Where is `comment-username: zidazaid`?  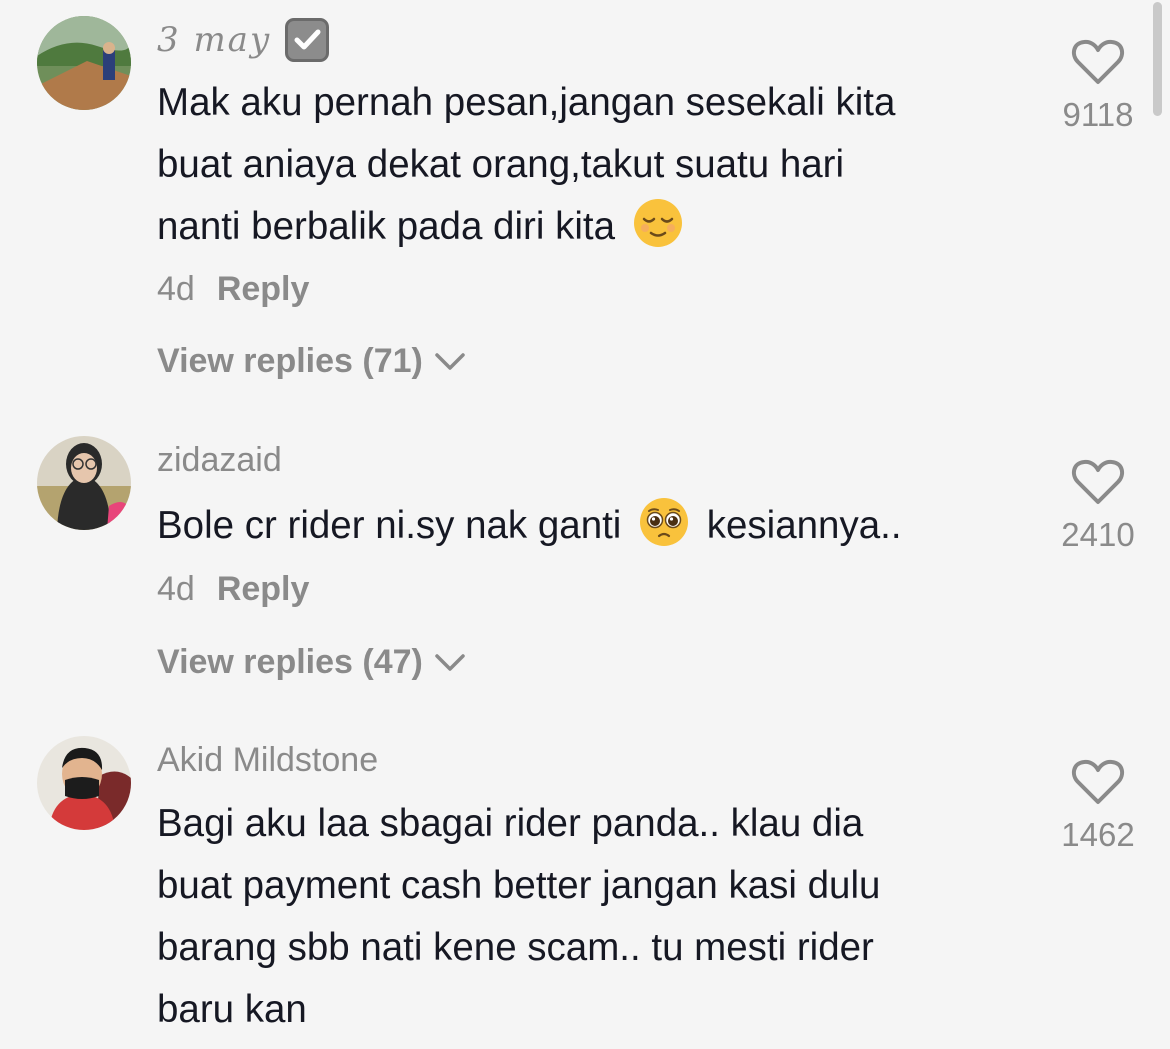 comment-username: zidazaid is located at coordinates (219, 460).